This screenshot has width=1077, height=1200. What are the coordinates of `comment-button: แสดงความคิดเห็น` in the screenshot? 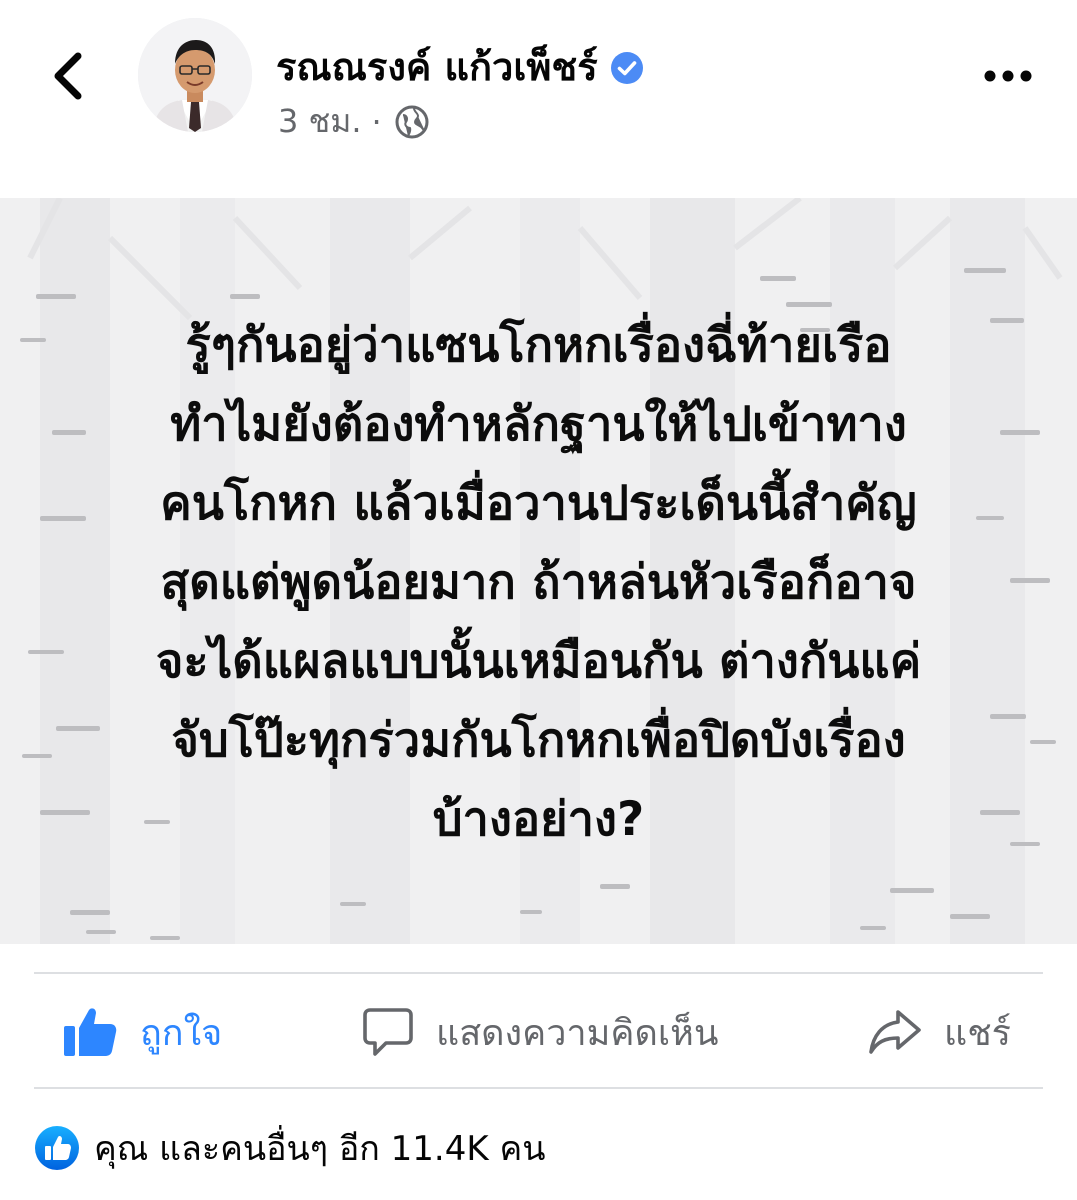 It's located at (540, 1032).